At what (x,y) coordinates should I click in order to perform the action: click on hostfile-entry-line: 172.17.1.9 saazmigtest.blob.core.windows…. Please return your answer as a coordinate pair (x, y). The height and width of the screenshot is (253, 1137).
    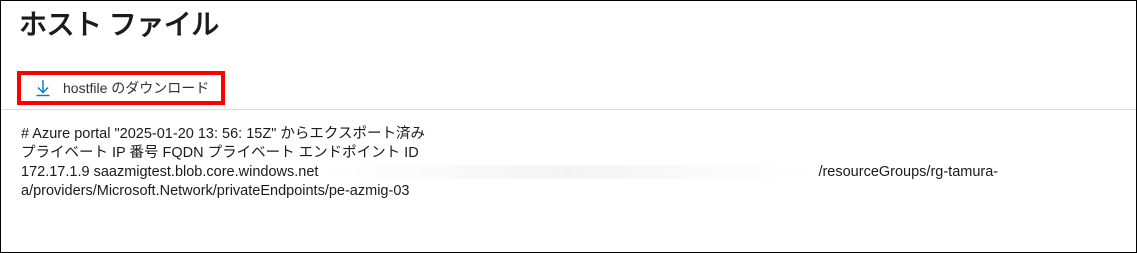
    Looking at the image, I should click on (571, 172).